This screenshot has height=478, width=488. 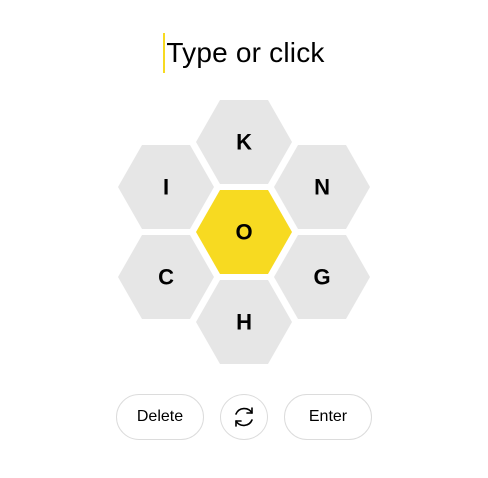 What do you see at coordinates (244, 232) in the screenshot?
I see `hive-cell-center: O` at bounding box center [244, 232].